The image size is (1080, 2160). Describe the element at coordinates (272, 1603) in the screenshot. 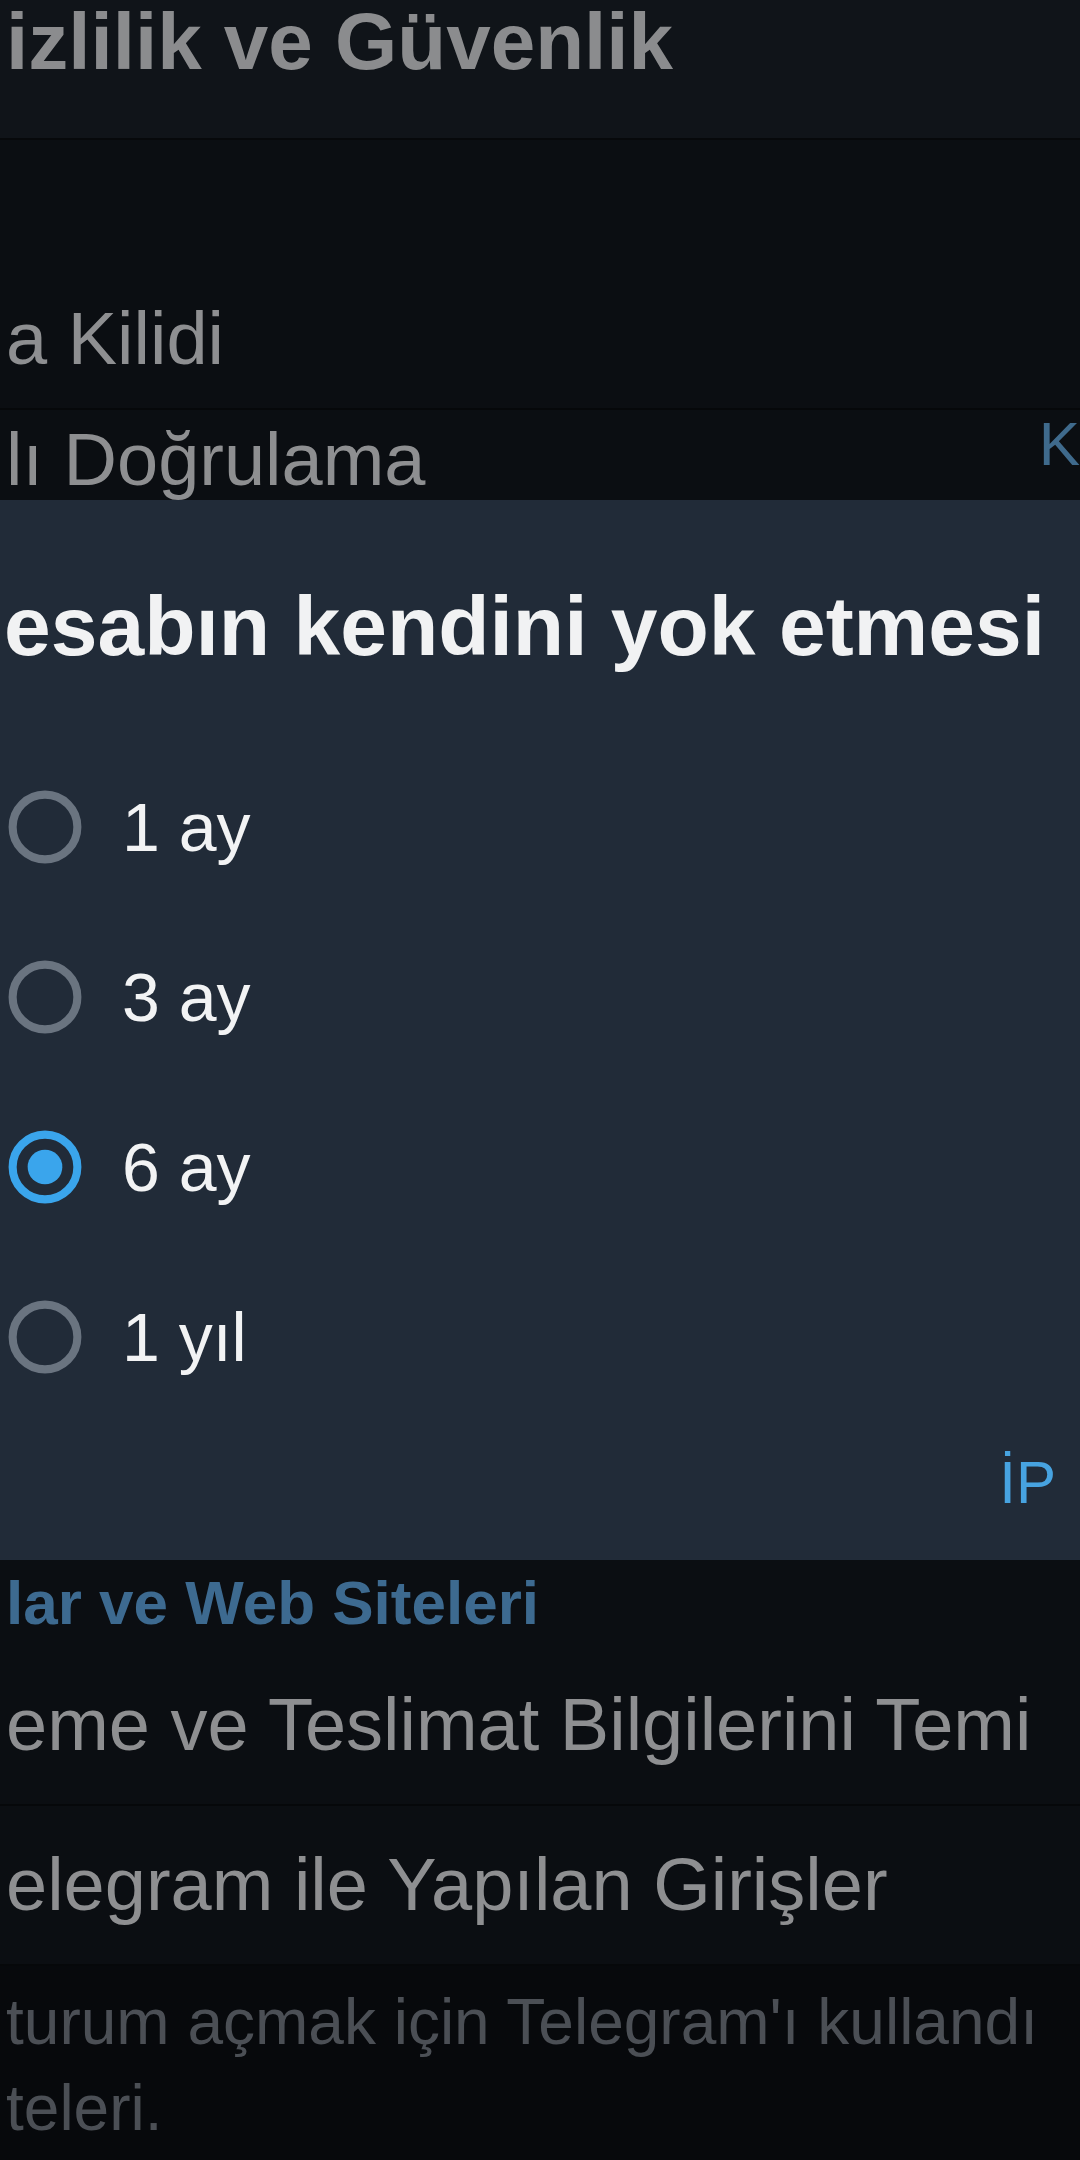

I see `section-header: lar ve Web Siteleri` at that location.